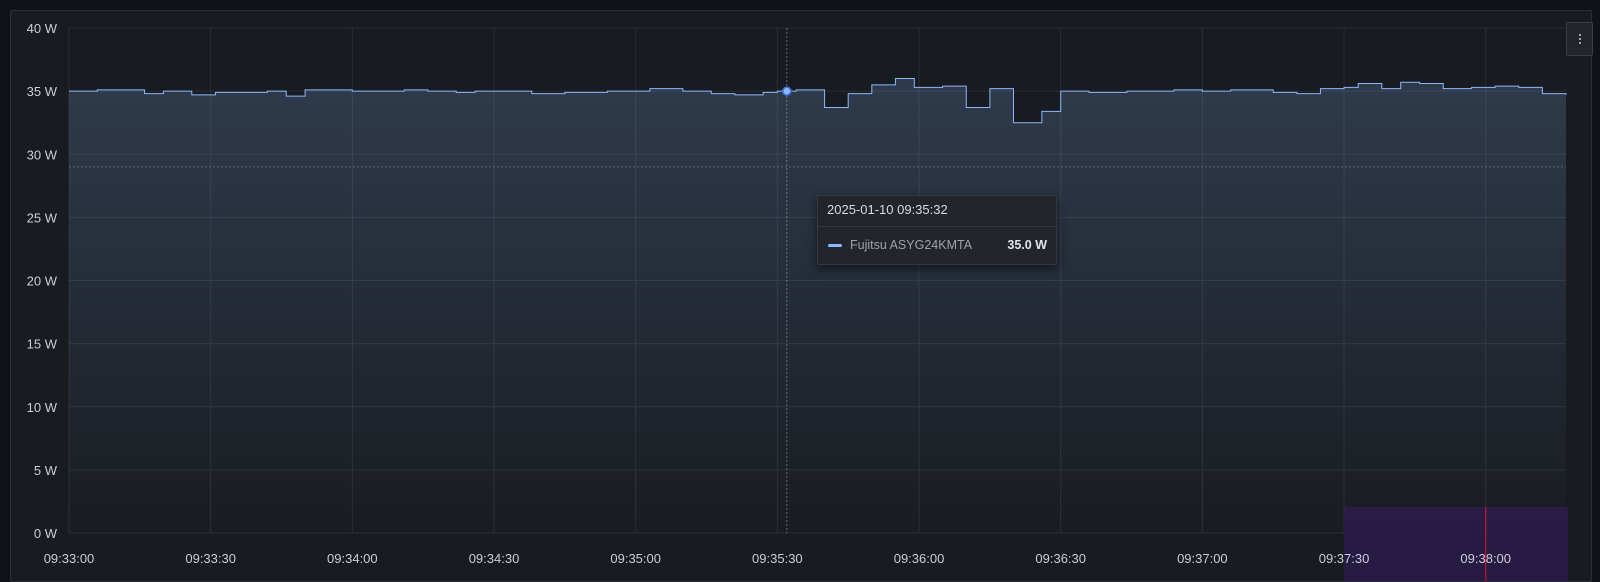 The image size is (1600, 582). Describe the element at coordinates (42, 217) in the screenshot. I see `y-tick-label: 25 W` at that location.